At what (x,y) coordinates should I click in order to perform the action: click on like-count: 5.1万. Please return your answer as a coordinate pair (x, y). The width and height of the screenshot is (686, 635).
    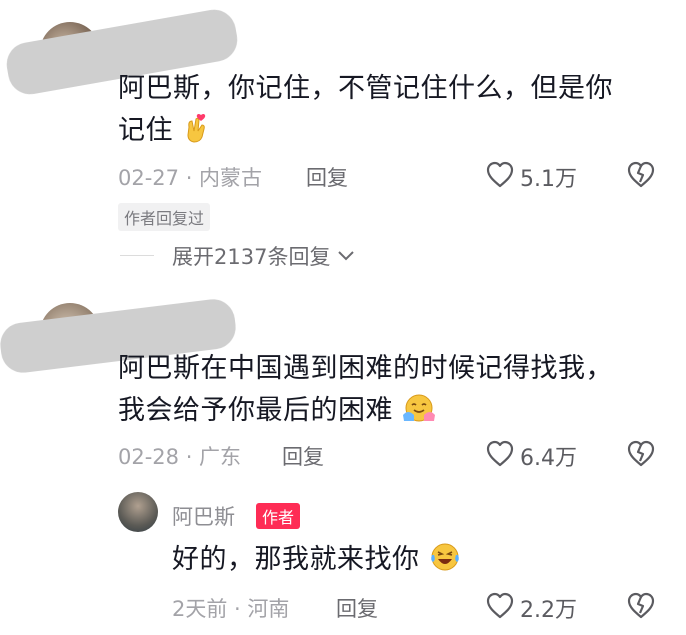
    Looking at the image, I should click on (548, 179).